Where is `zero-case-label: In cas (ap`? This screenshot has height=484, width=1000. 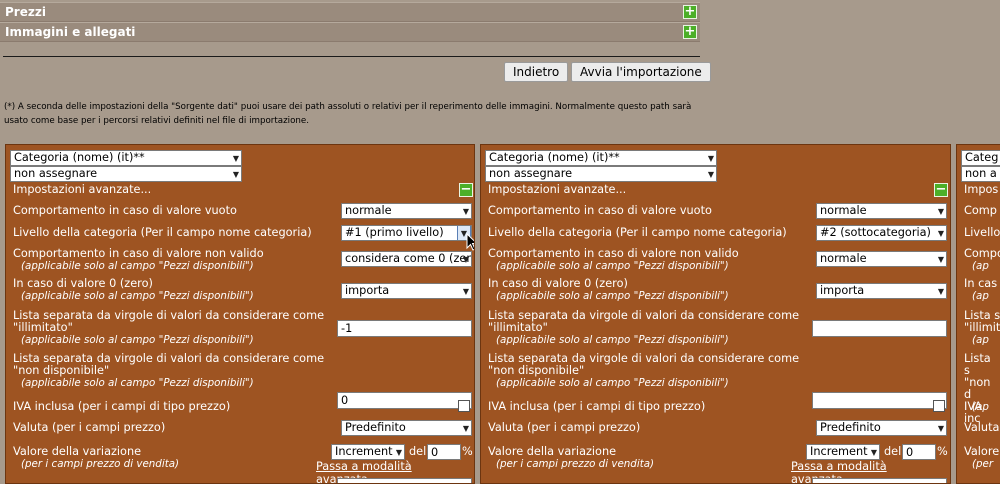
zero-case-label: In cas (ap is located at coordinates (981, 290).